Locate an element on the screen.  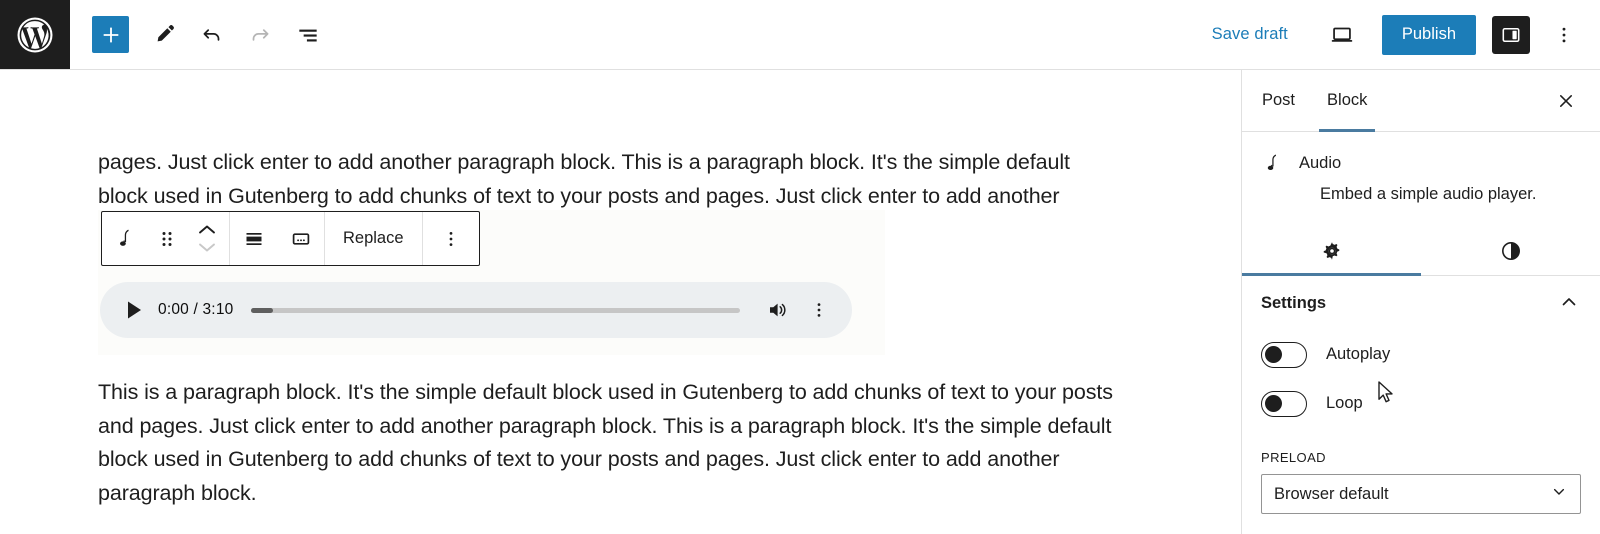
redo-arrow-icon is located at coordinates (260, 34).